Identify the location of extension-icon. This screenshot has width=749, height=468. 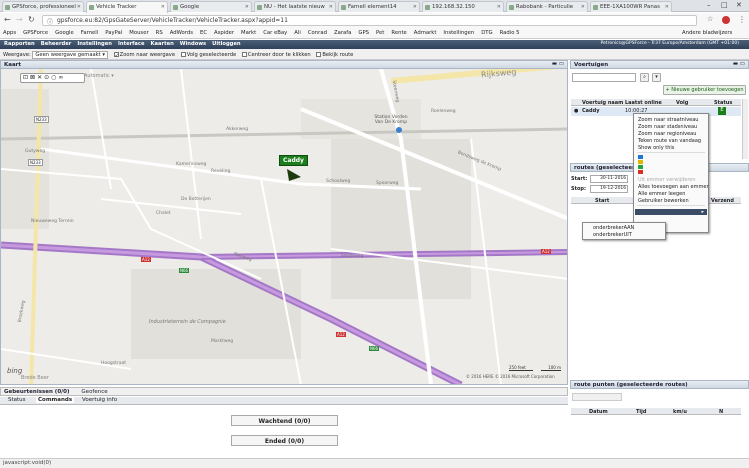
(726, 20).